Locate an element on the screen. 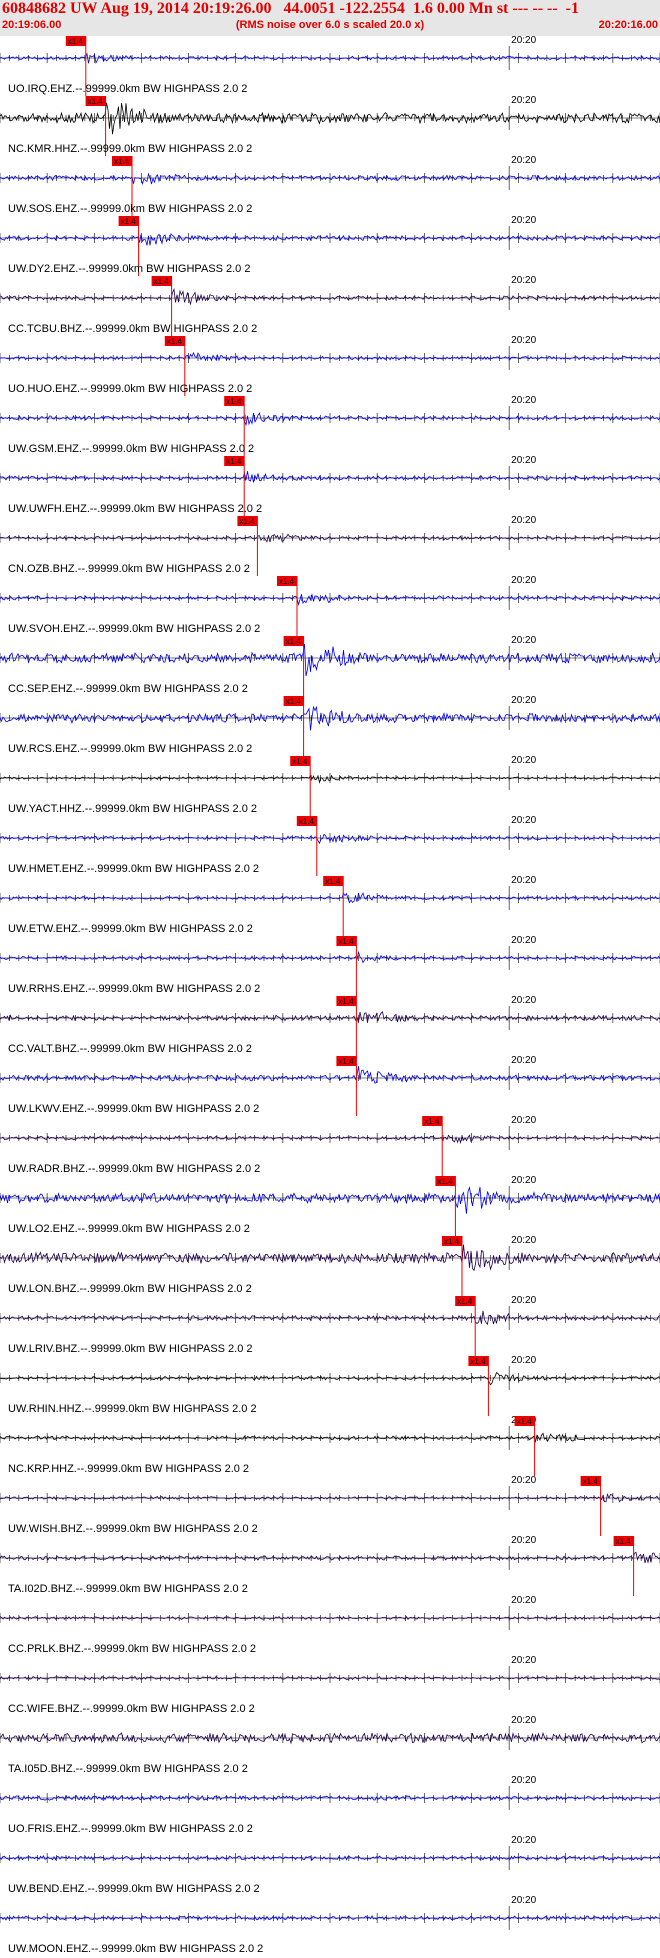  waveform is located at coordinates (330, 660).